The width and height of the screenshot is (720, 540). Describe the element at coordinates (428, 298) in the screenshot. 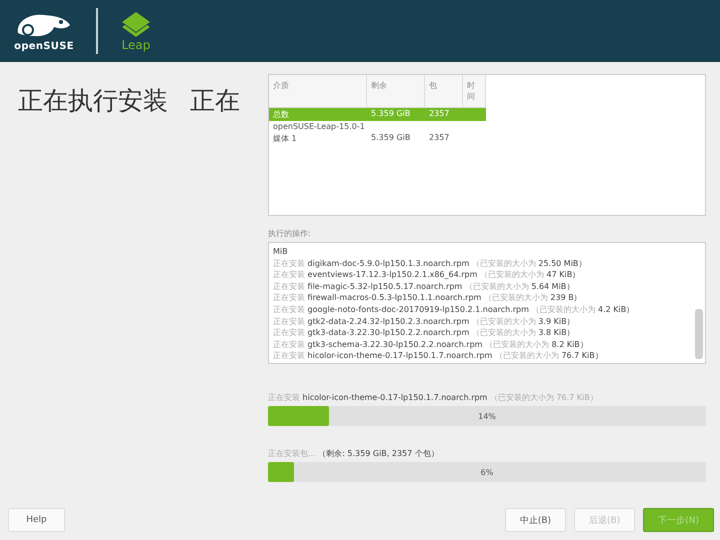

I see `log-line: 正在安装 firewall-macros-0.5.3-lp150.1.1.noarch.rpm （已安装的大小为 239 B）` at that location.